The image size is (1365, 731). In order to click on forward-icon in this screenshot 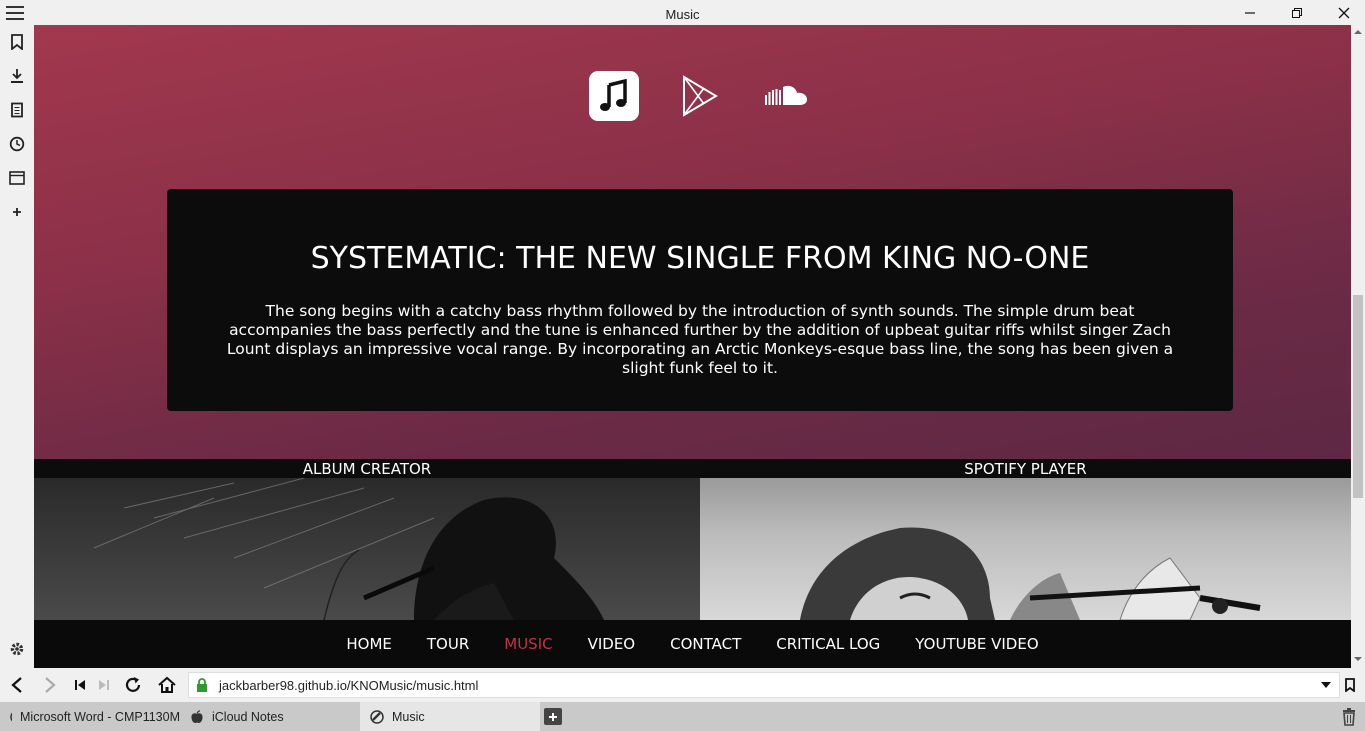, I will do `click(50, 685)`.